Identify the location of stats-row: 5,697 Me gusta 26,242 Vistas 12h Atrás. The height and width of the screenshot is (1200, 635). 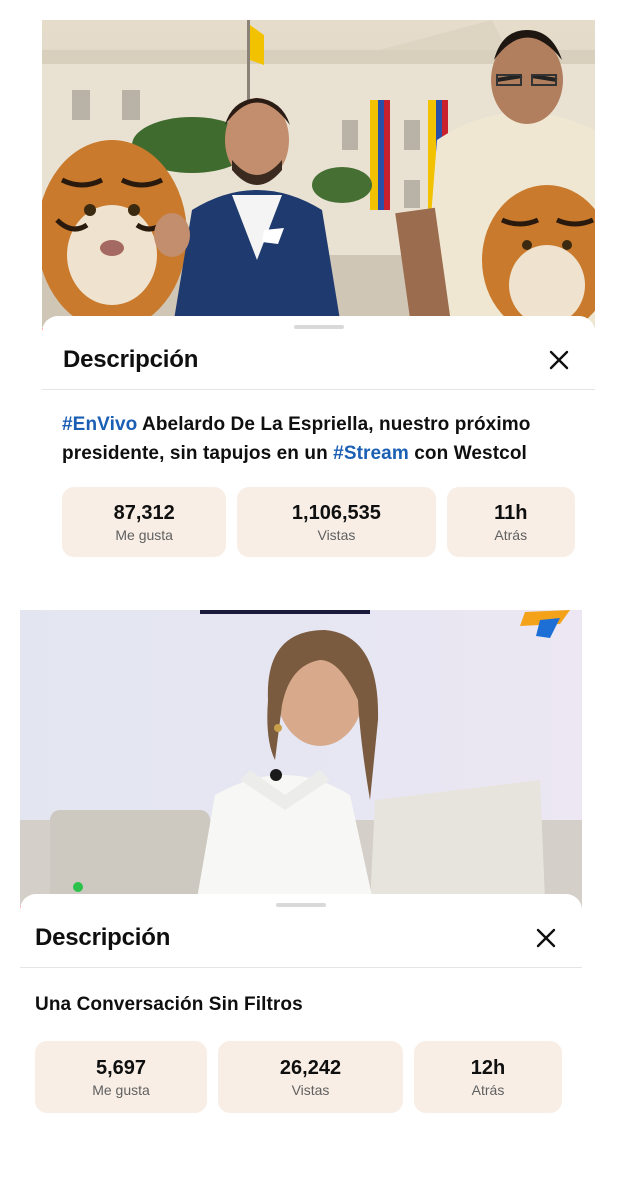
(301, 1066).